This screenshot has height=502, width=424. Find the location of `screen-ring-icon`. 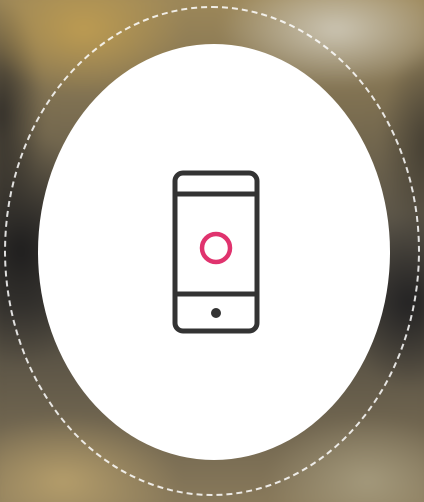

screen-ring-icon is located at coordinates (216, 248).